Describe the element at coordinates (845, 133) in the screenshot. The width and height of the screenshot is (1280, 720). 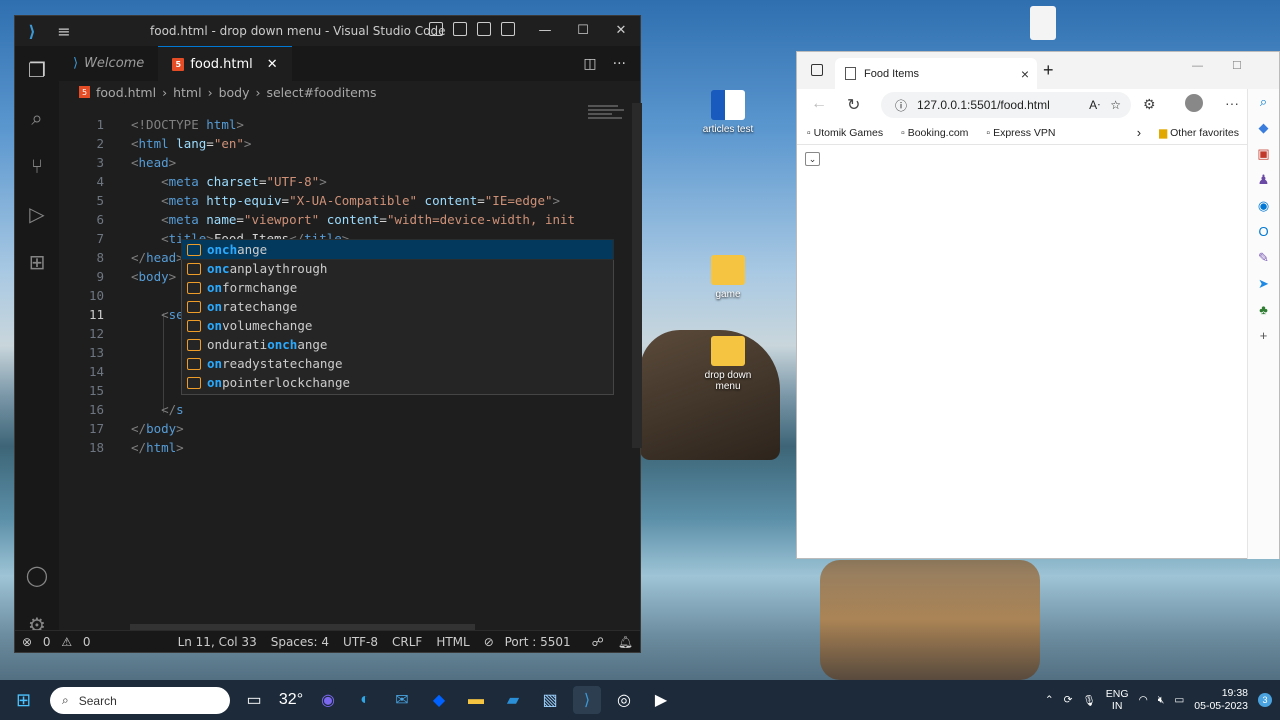
I see `favorite-utomik-games: ▫ Utomik Games` at that location.